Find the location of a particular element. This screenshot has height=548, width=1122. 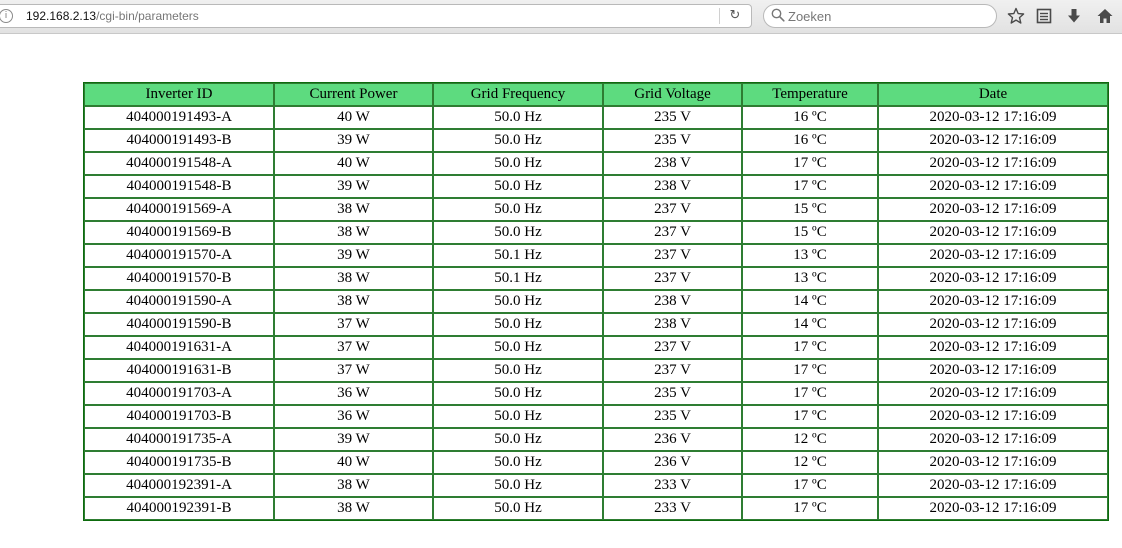

search-bar is located at coordinates (880, 16).